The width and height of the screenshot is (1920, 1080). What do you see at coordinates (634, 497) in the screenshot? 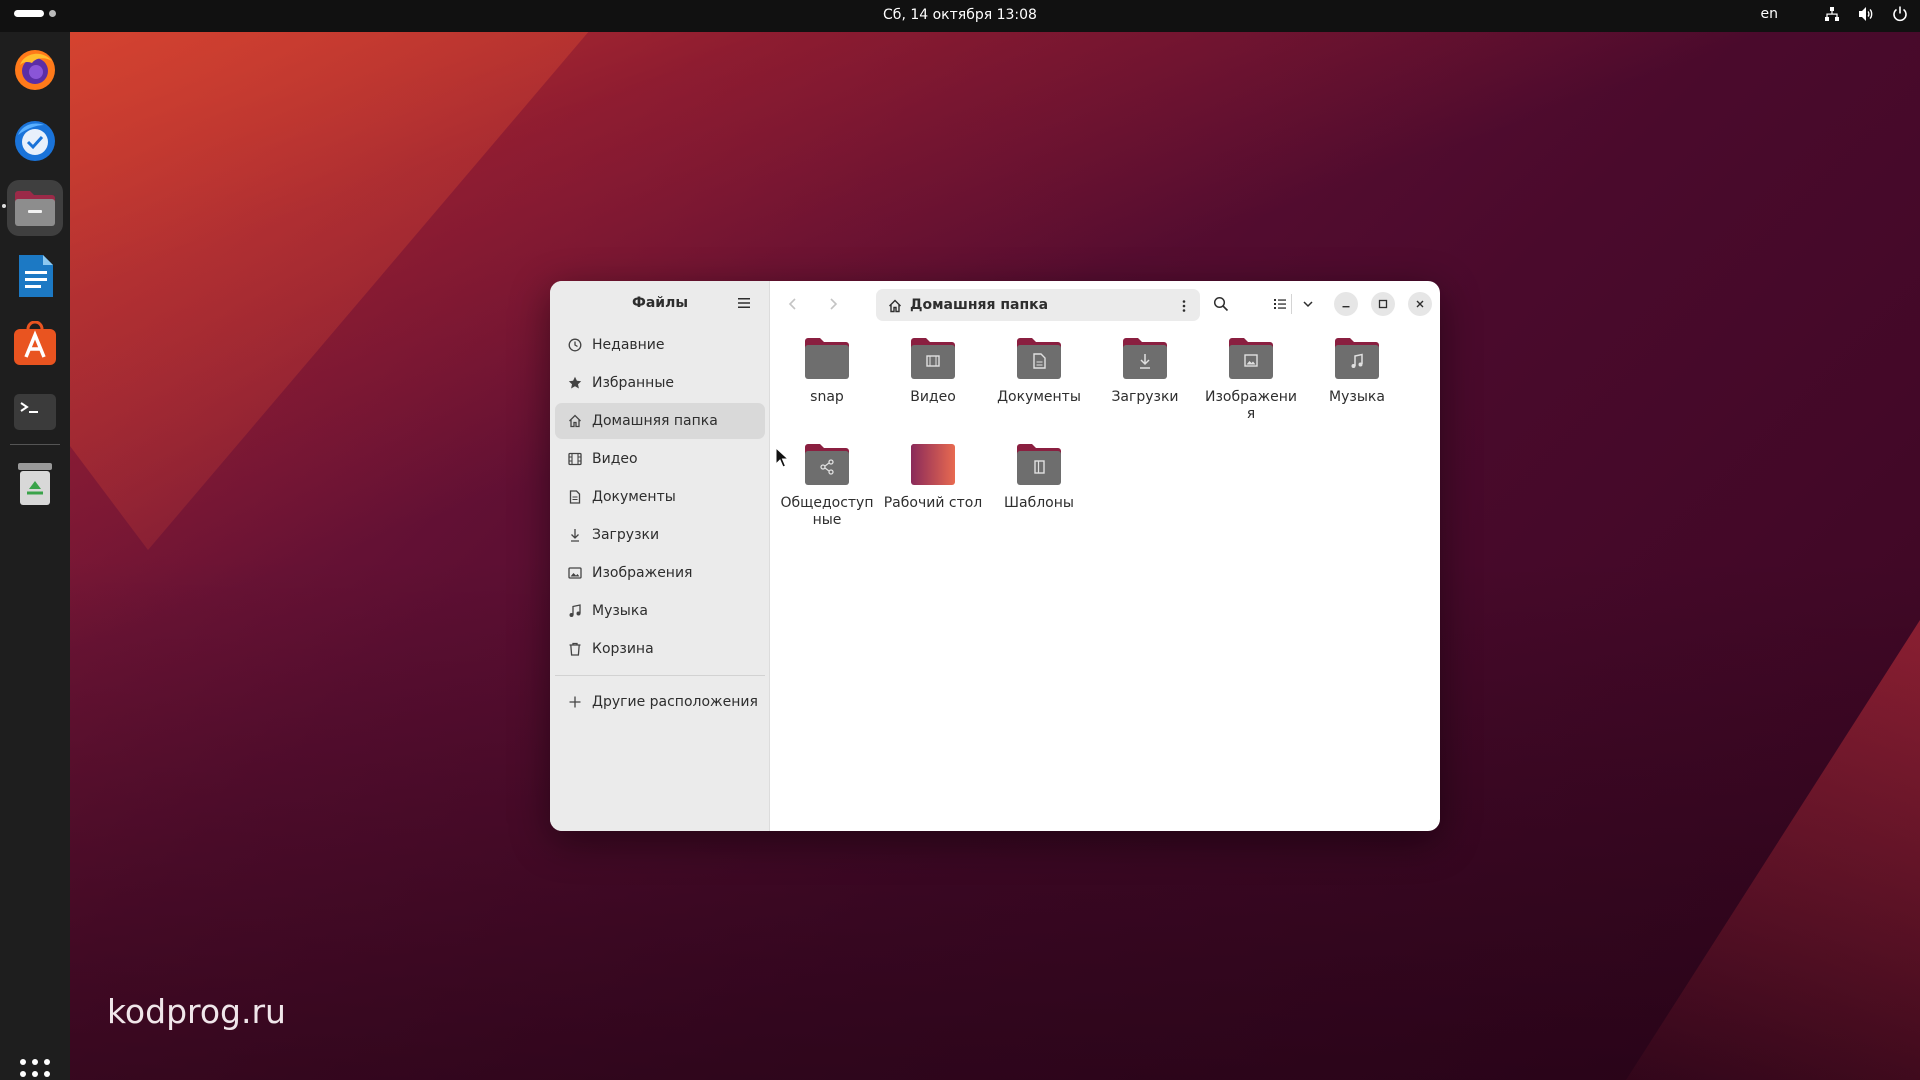
I see `sidebar-item-label: Документы` at bounding box center [634, 497].